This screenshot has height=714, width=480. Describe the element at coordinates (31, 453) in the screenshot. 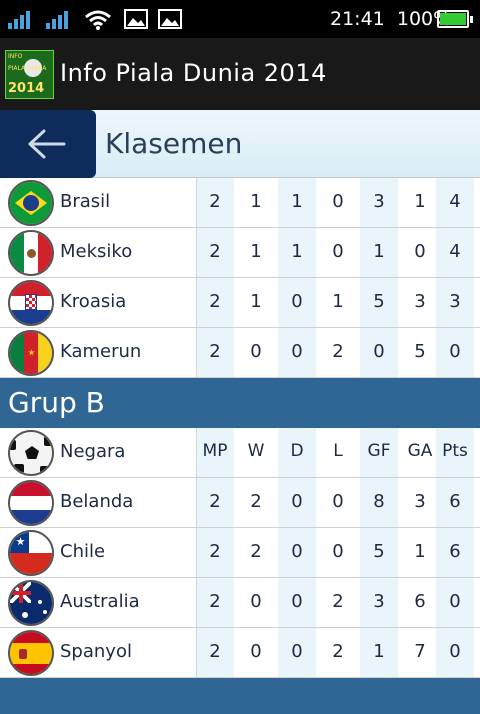

I see `soccer-ball-icon` at that location.